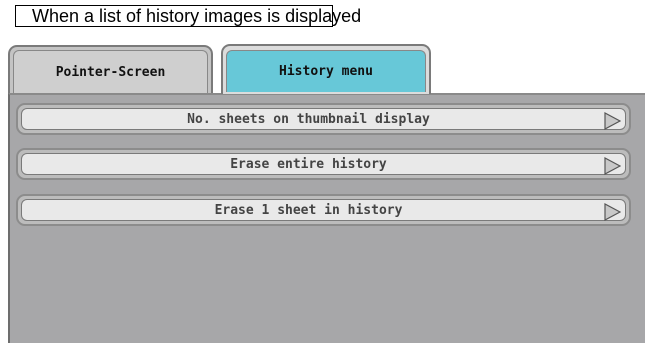 The width and height of the screenshot is (645, 343). What do you see at coordinates (110, 72) in the screenshot?
I see `tab-pointer-screen-label: Pointer-Screen` at bounding box center [110, 72].